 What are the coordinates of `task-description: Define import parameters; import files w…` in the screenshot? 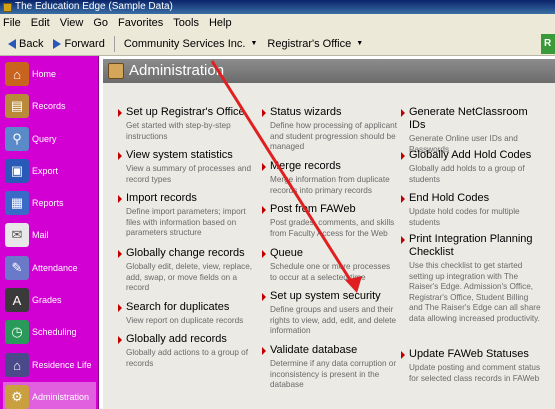 It's located at (186, 222).